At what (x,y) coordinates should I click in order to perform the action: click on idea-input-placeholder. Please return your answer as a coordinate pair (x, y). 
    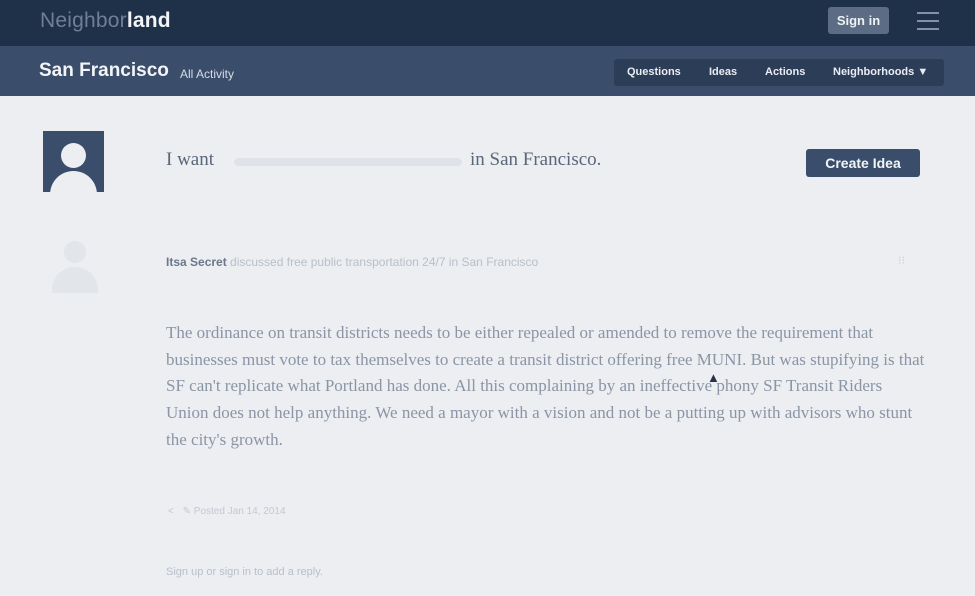
    Looking at the image, I should click on (348, 162).